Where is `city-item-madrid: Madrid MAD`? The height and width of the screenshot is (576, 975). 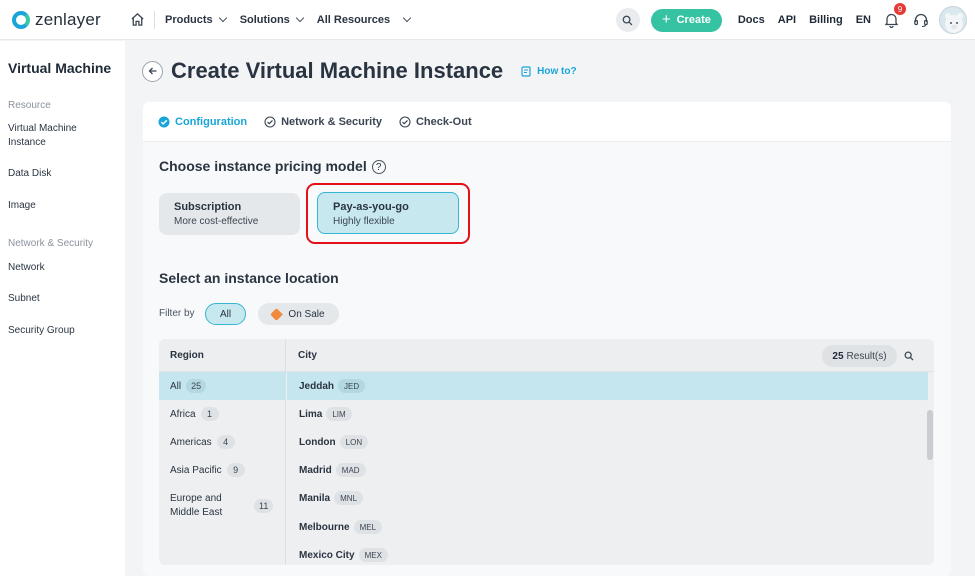 city-item-madrid: Madrid MAD is located at coordinates (326, 470).